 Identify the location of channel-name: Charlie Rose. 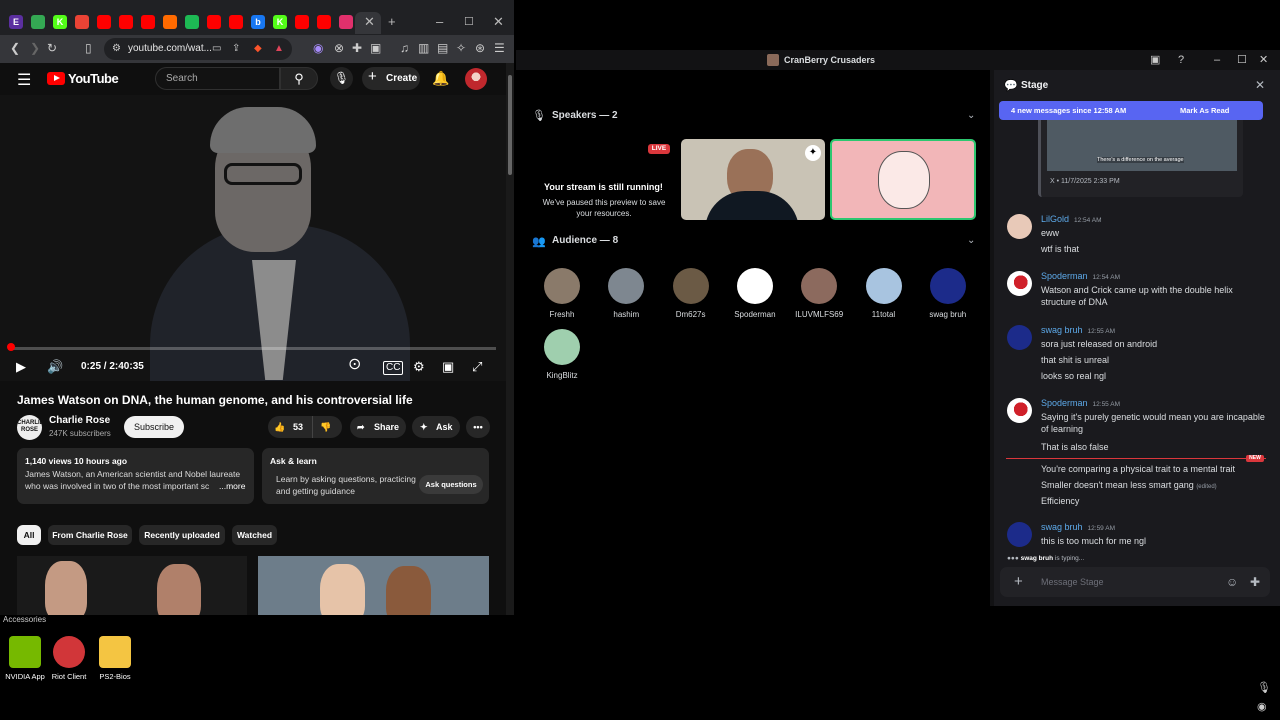
(79, 420).